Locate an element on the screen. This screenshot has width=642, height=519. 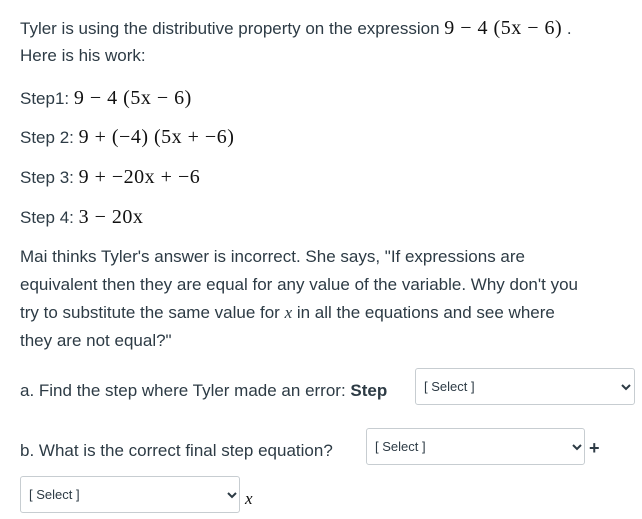
step-4: Step 4: 3 − 20x is located at coordinates (81, 217).